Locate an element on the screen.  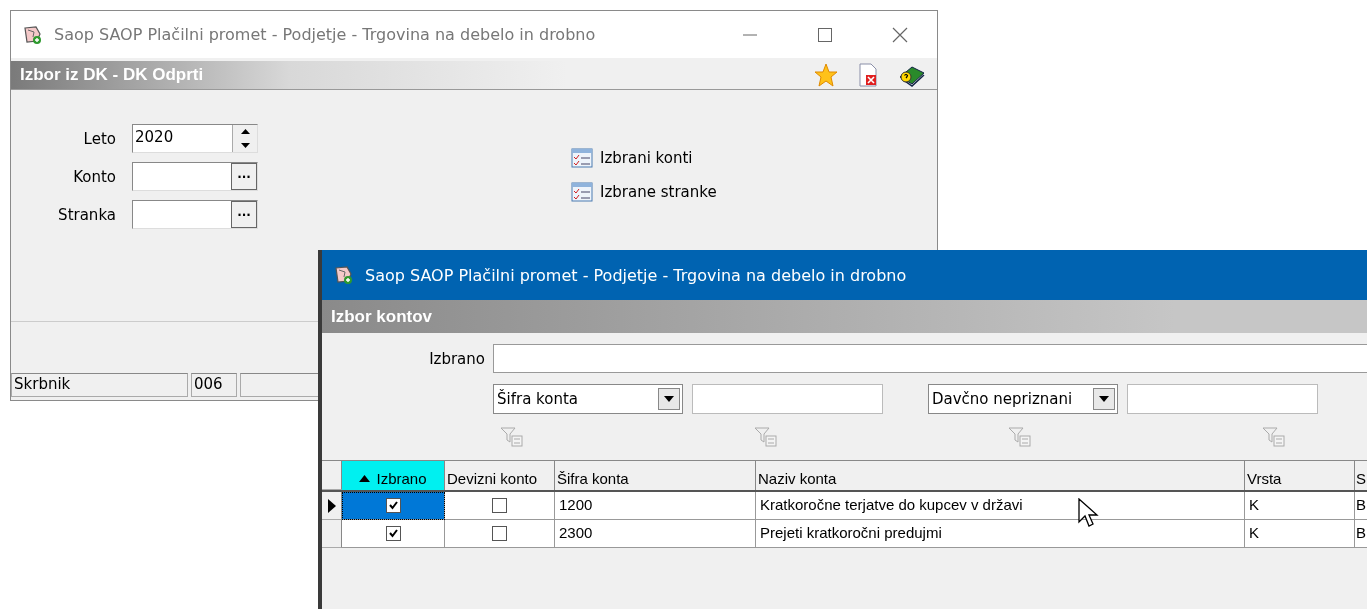
status-panel: Skrbnik is located at coordinates (99, 385).